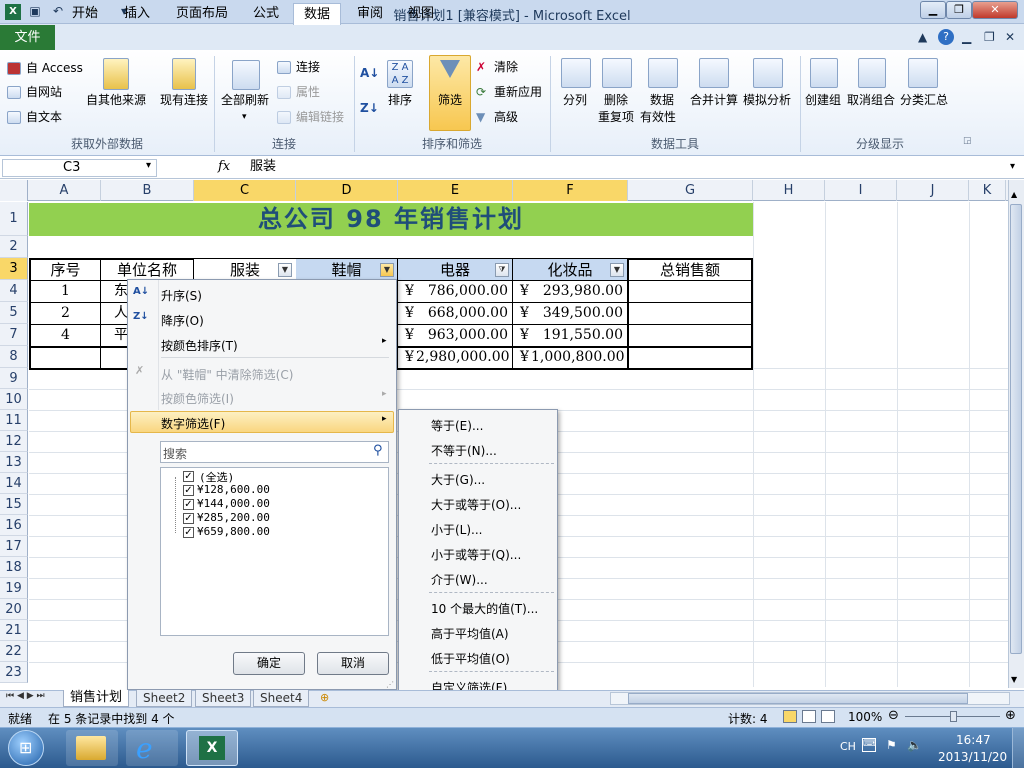 This screenshot has height=768, width=1024. Describe the element at coordinates (14, 462) in the screenshot. I see `row-header: 13` at that location.